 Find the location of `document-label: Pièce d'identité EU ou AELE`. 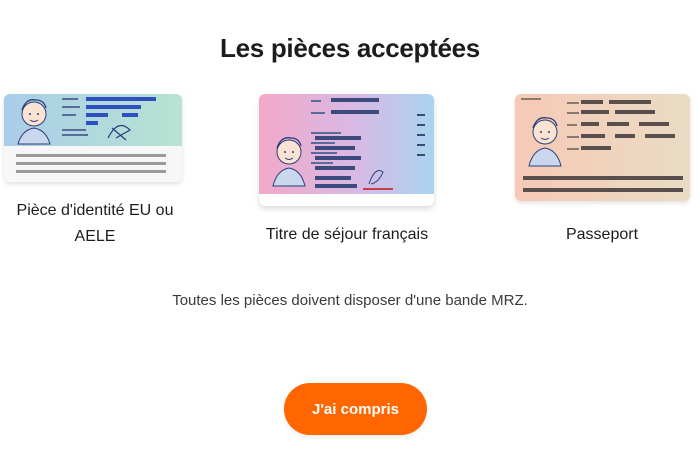

document-label: Pièce d'identité EU ou AELE is located at coordinates (95, 223).